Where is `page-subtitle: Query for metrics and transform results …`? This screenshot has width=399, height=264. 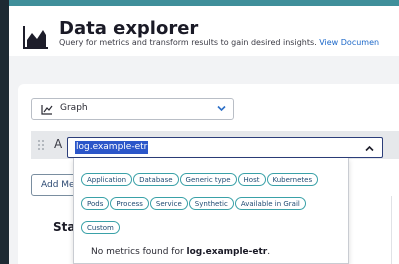
page-subtitle: Query for metrics and transform results … is located at coordinates (219, 42).